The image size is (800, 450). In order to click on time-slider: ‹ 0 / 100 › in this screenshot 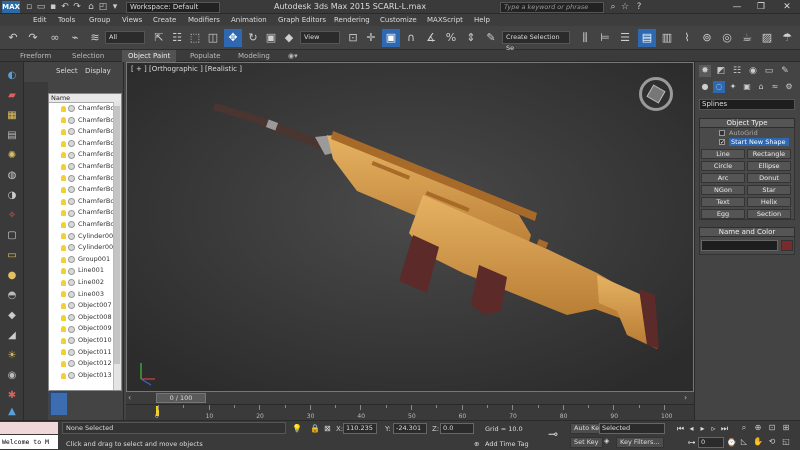, I will do `click(410, 398)`.